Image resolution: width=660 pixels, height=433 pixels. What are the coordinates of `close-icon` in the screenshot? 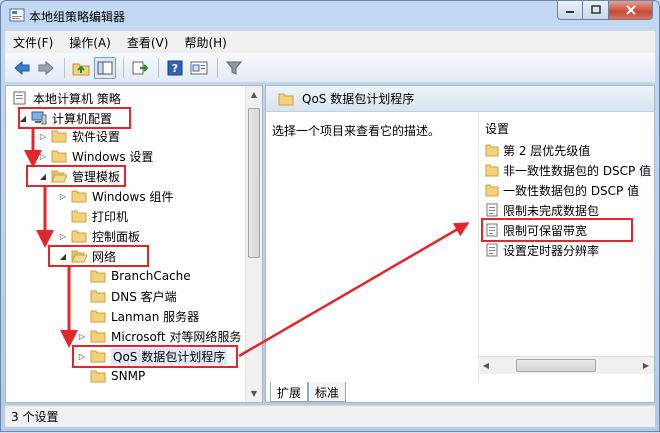 It's located at (630, 10).